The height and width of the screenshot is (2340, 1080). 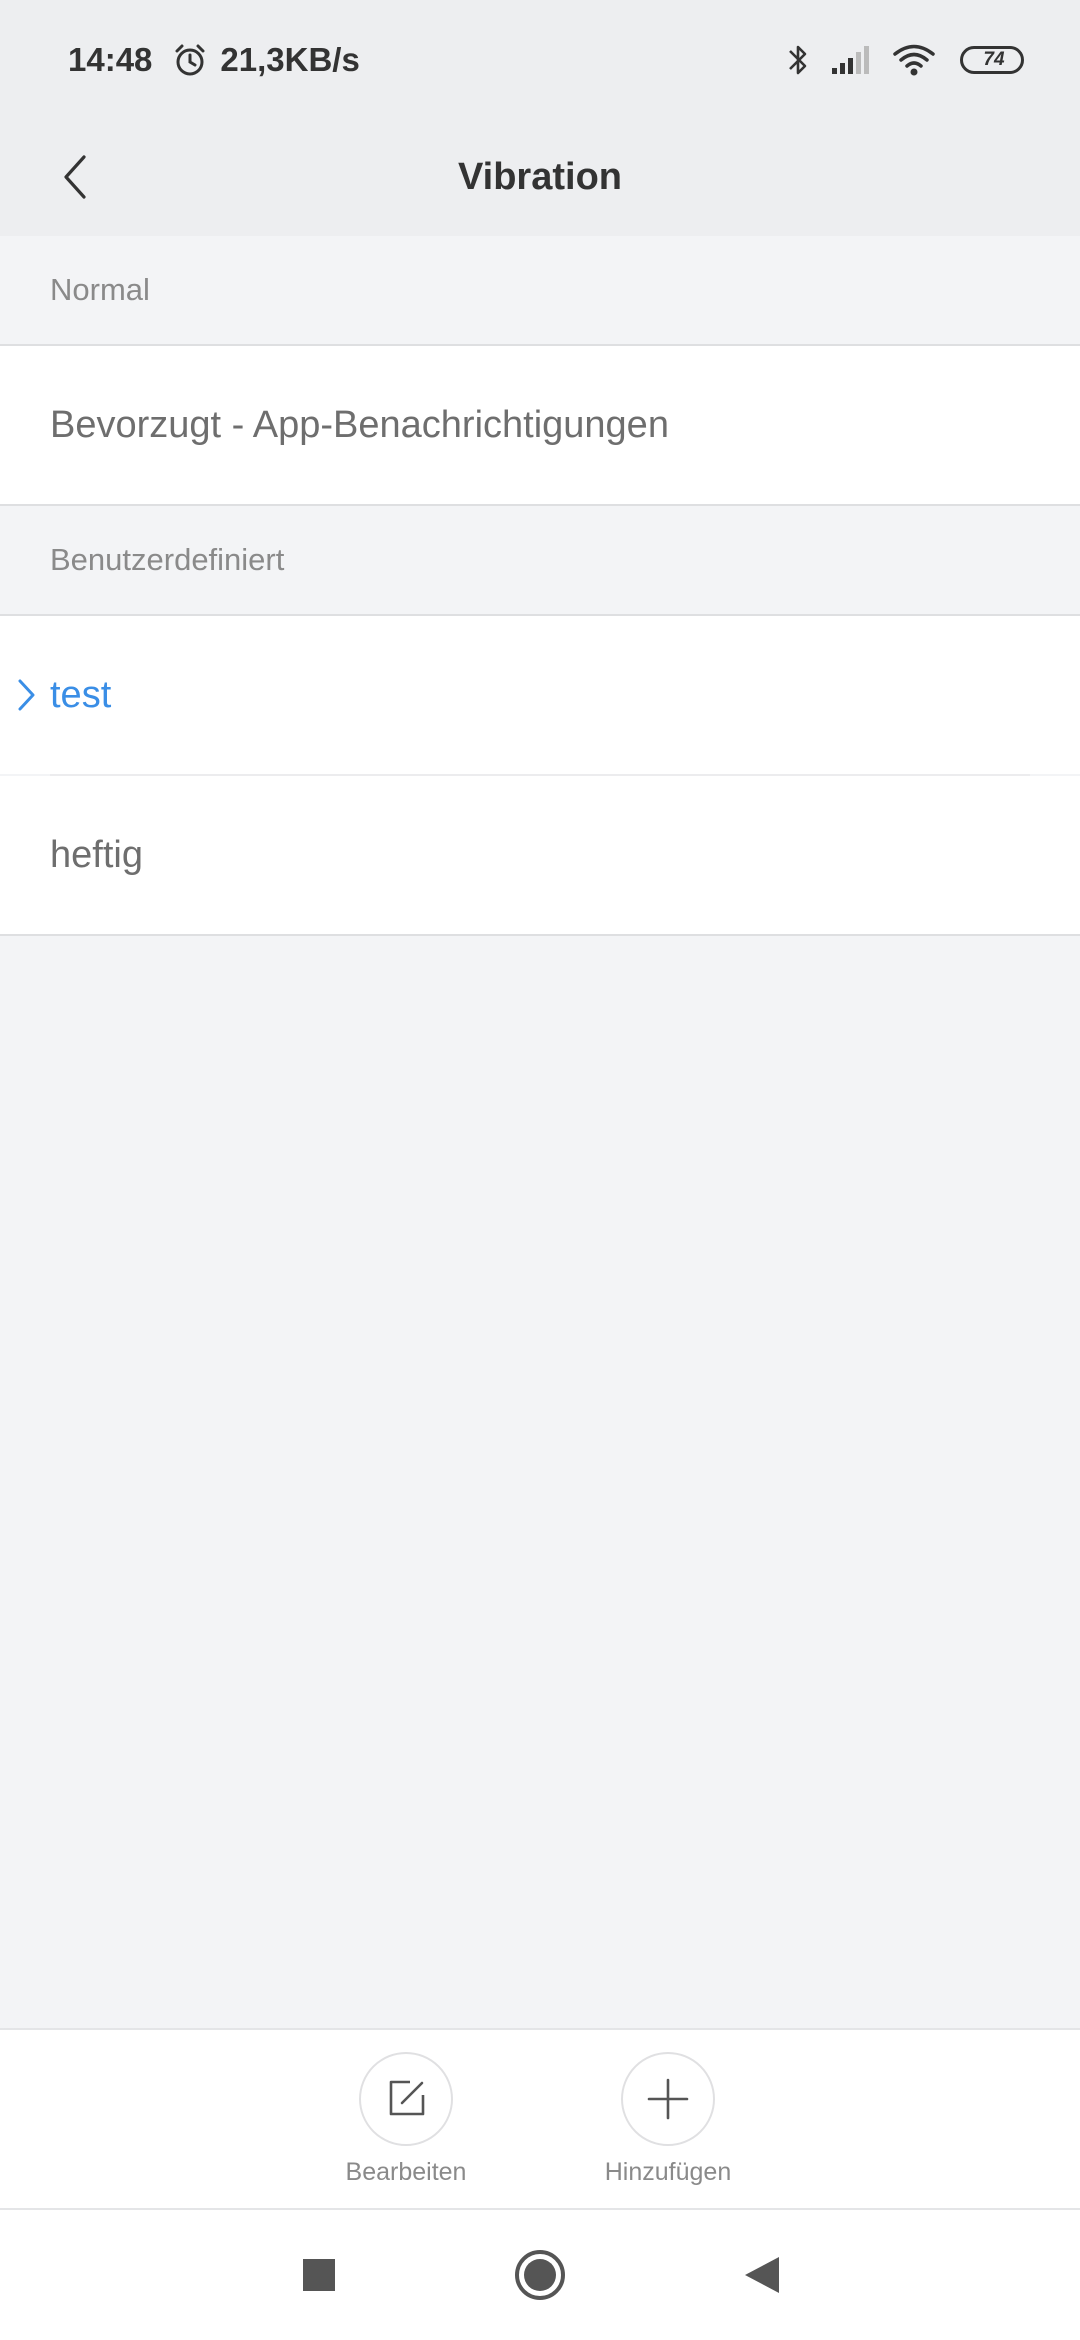 I want to click on plus-icon, so click(x=668, y=2099).